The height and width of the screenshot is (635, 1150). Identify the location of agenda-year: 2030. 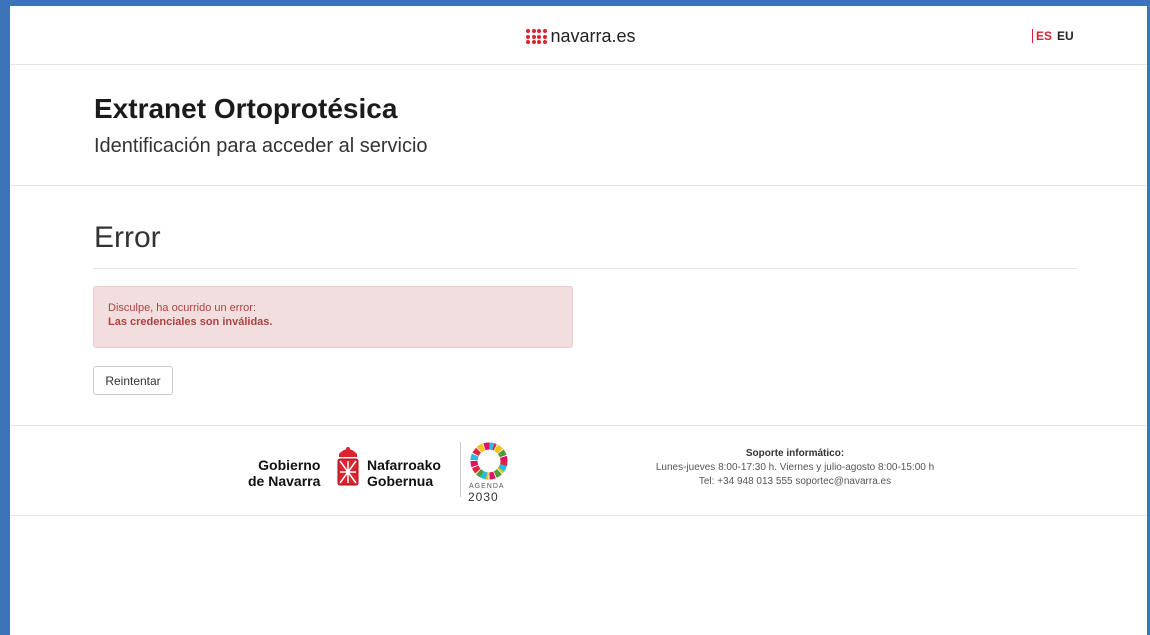
(483, 497).